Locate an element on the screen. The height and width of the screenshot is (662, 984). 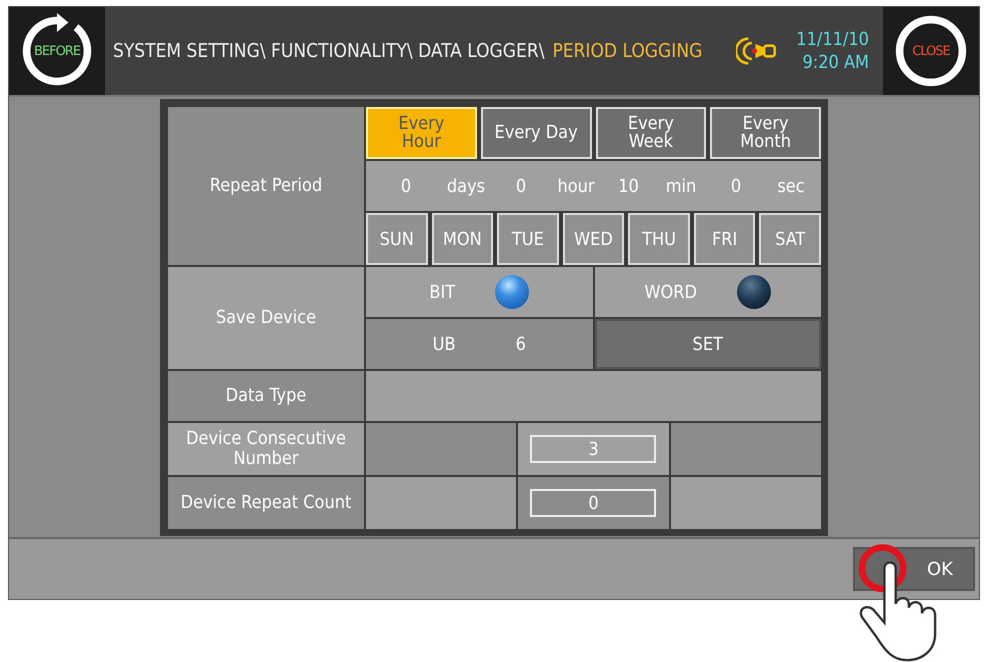
device-type: UB is located at coordinates (444, 344).